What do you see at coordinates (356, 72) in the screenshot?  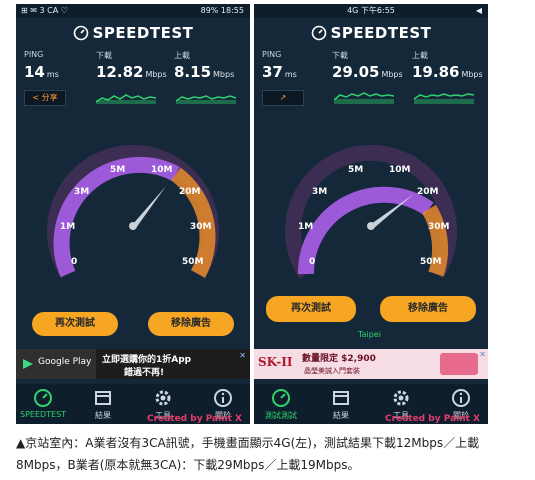 I see `download-value: 29.05` at bounding box center [356, 72].